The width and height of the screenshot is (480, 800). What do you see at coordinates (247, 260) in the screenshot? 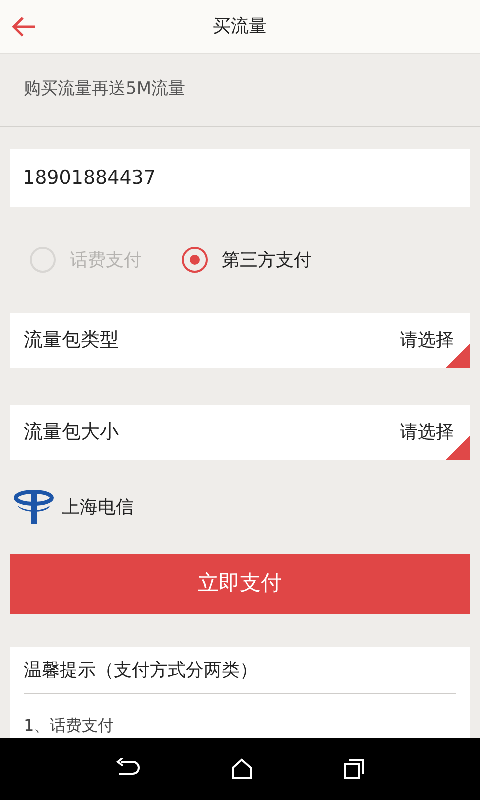
I see `payment-radio: 第三方支付` at bounding box center [247, 260].